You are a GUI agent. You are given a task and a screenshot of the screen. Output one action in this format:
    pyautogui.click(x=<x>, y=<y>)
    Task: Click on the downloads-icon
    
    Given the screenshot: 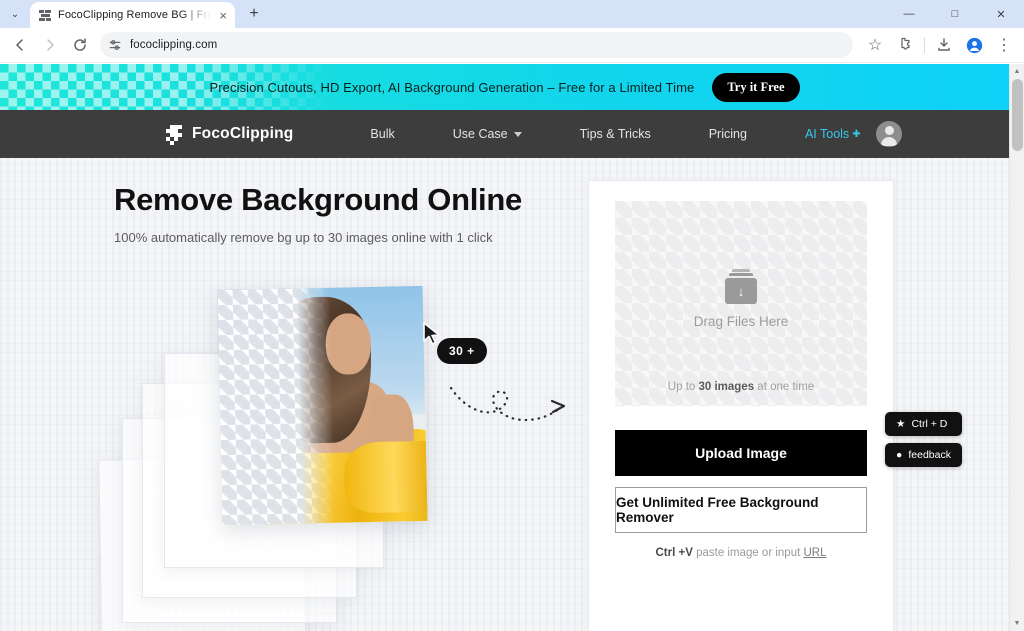 What is the action you would take?
    pyautogui.click(x=944, y=45)
    